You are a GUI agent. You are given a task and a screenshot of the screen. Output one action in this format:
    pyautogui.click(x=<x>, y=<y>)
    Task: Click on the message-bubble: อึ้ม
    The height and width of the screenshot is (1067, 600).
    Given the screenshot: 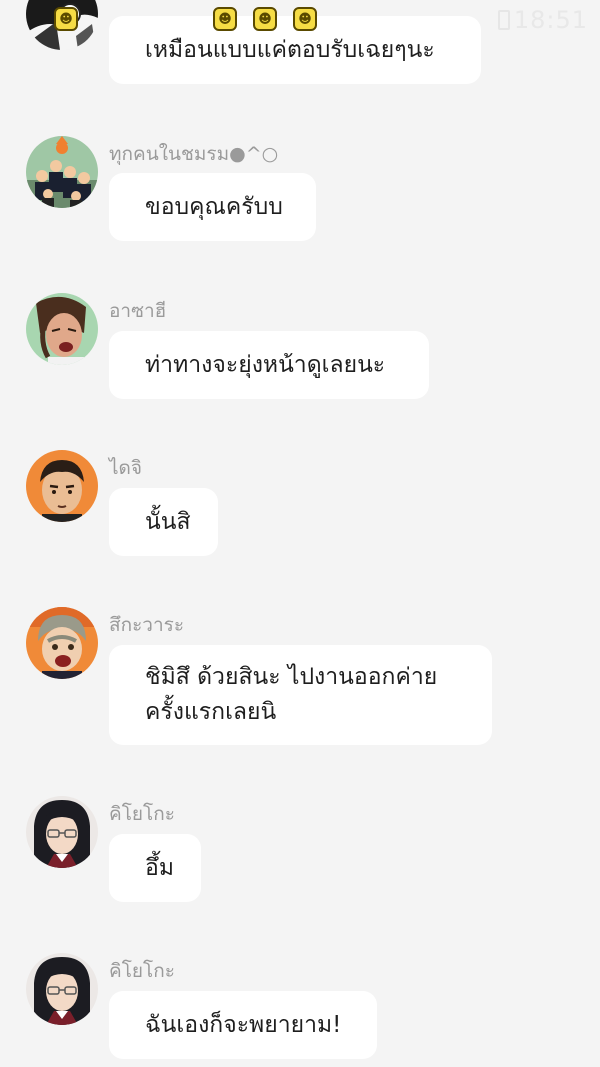 What is the action you would take?
    pyautogui.click(x=155, y=868)
    